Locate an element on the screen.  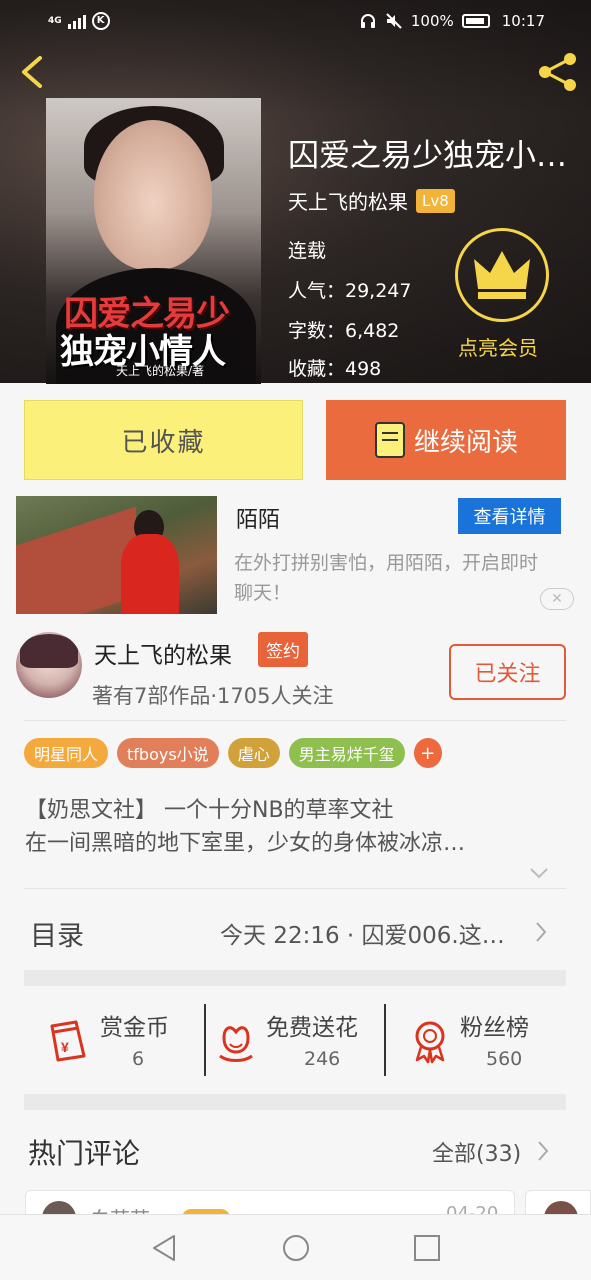
battery-icon is located at coordinates (475, 21).